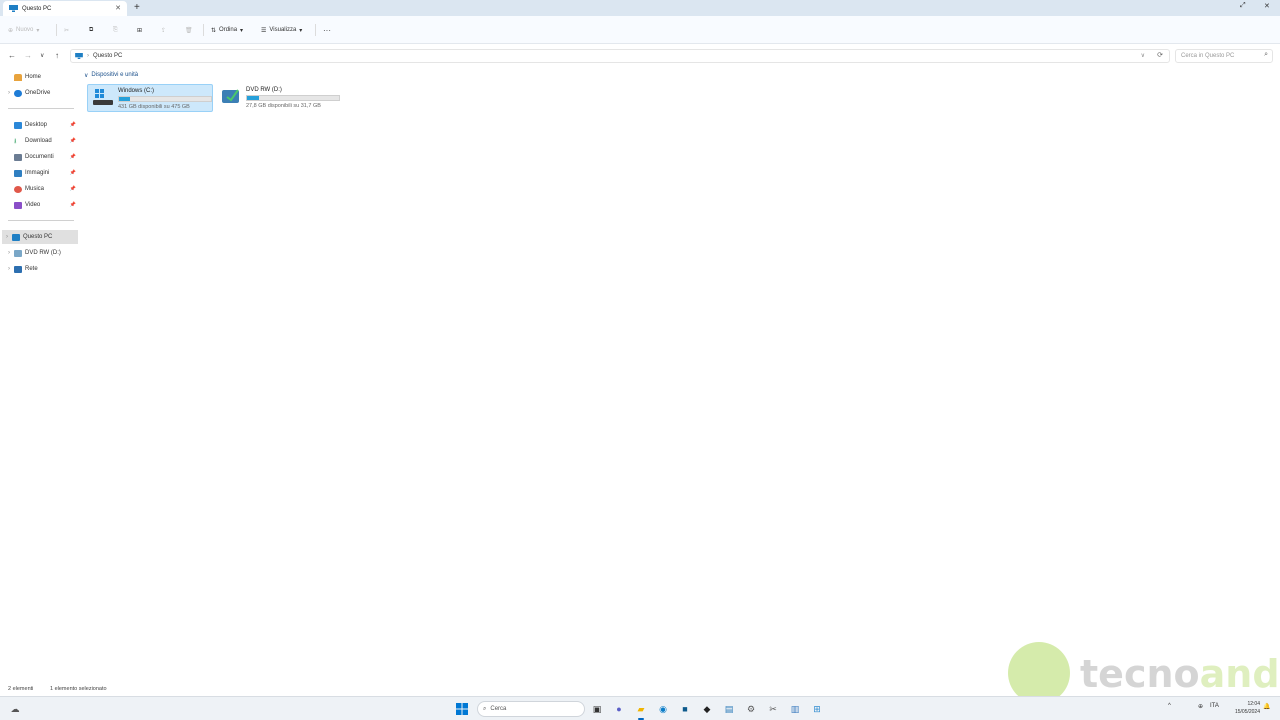 The height and width of the screenshot is (720, 1280). I want to click on documents-icon, so click(18, 157).